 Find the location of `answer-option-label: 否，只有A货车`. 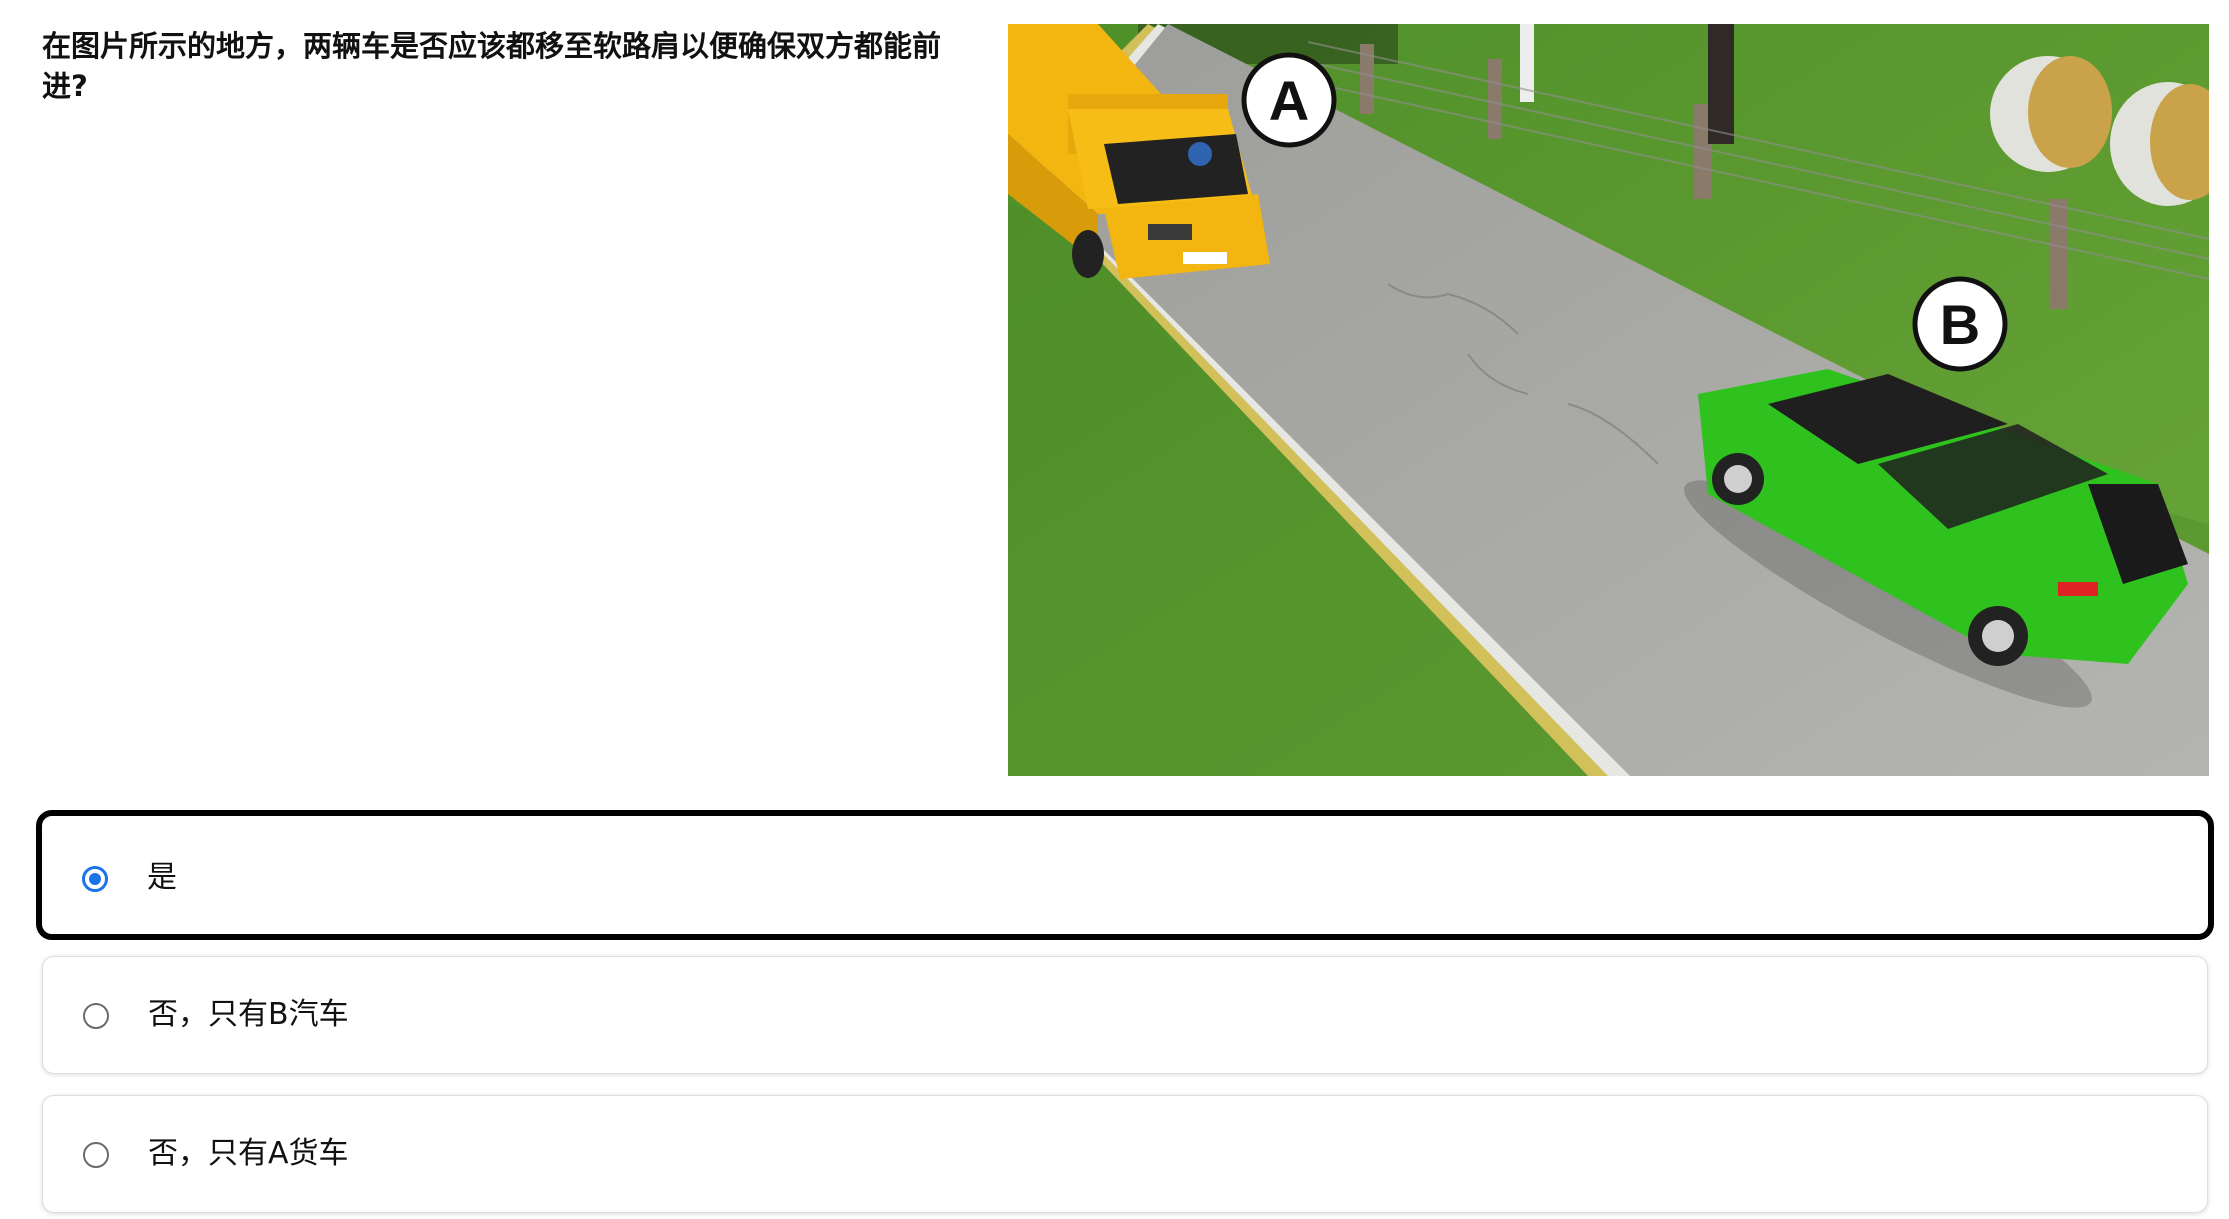

answer-option-label: 否，只有A货车 is located at coordinates (248, 1153).